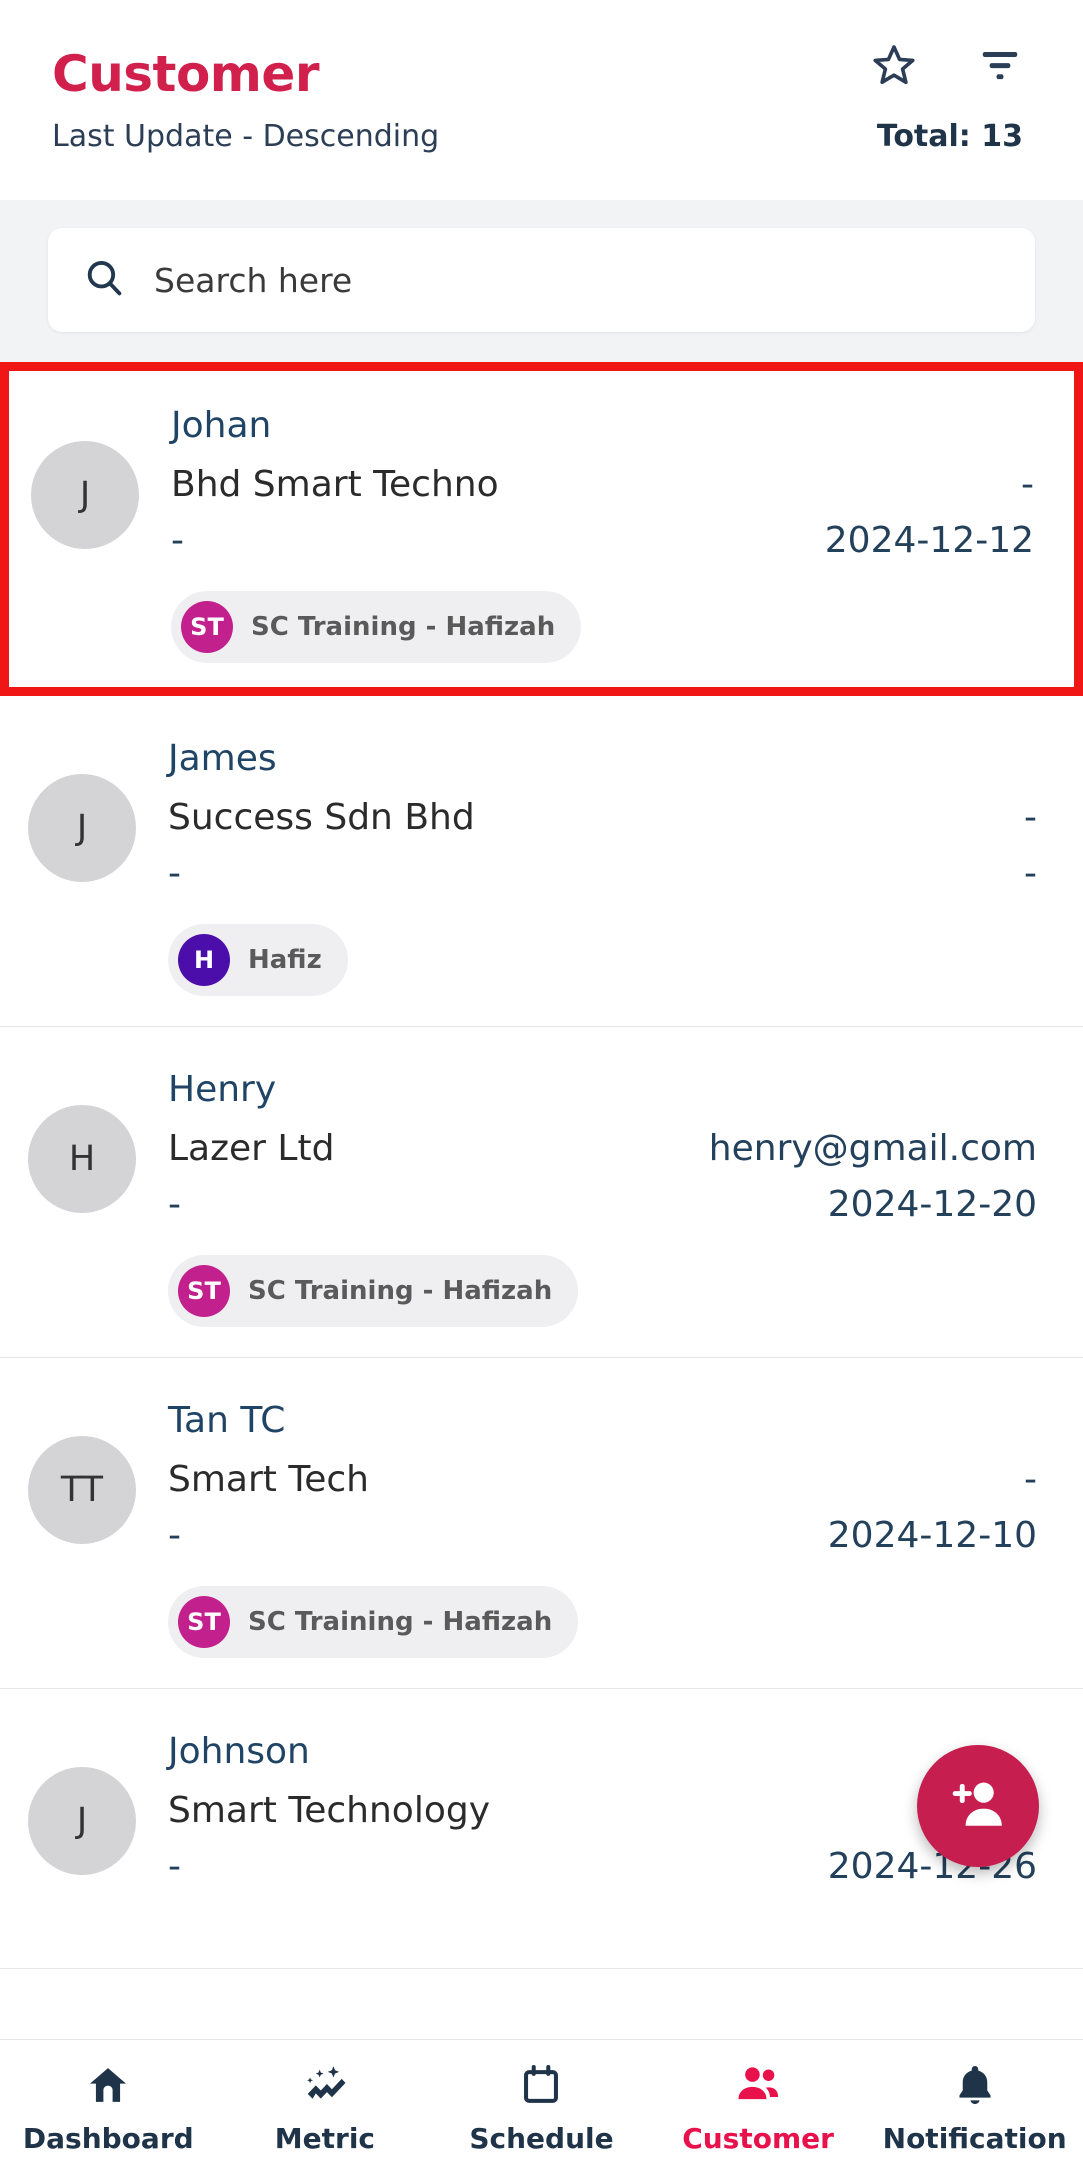 The height and width of the screenshot is (2177, 1083). I want to click on company-email-row: Smart Technology, so click(602, 1811).